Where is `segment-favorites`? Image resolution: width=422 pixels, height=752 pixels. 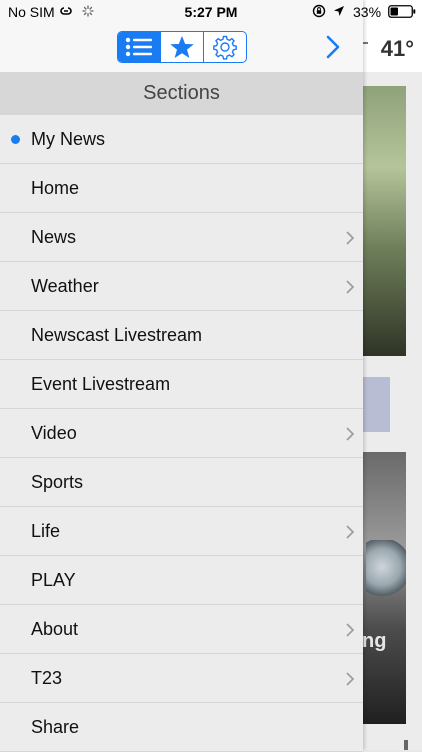 segment-favorites is located at coordinates (181, 47).